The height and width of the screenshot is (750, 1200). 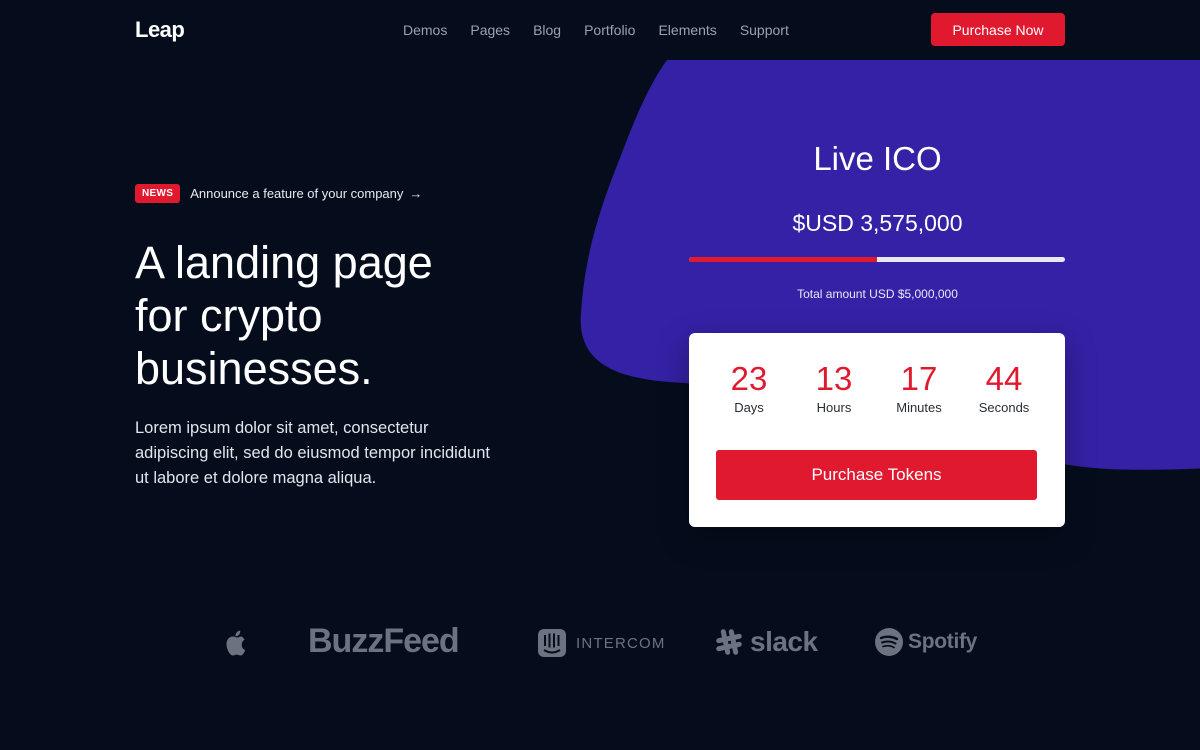 I want to click on partner-logos: BuzzFeed INTERCOM slack Spotify, so click(x=600, y=645).